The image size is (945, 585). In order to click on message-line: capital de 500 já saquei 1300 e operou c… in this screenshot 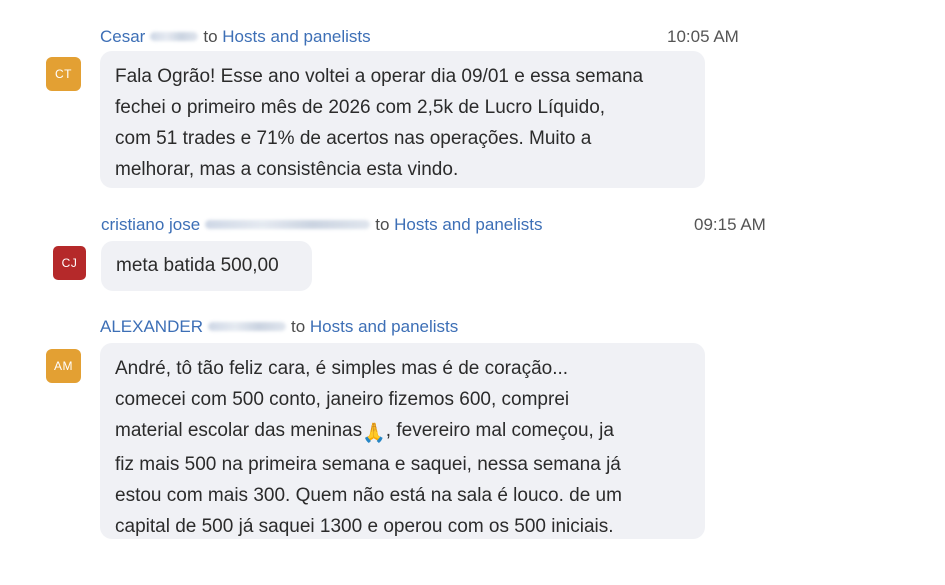, I will do `click(364, 526)`.